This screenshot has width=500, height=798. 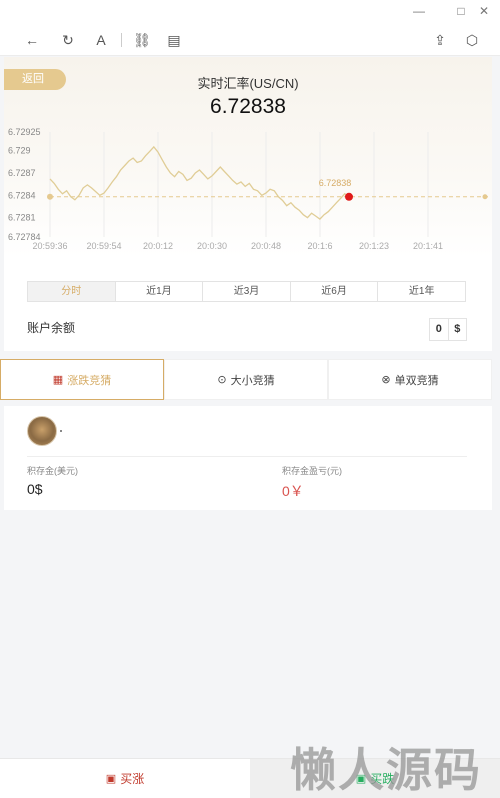 What do you see at coordinates (121, 40) in the screenshot?
I see `toolbar-divider` at bounding box center [121, 40].